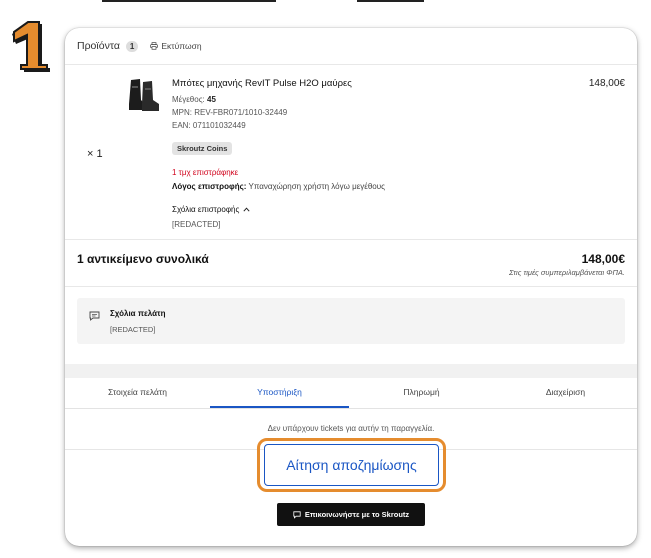 Image resolution: width=651 pixels, height=558 pixels. What do you see at coordinates (95, 154) in the screenshot?
I see `product-quantity: × 1` at bounding box center [95, 154].